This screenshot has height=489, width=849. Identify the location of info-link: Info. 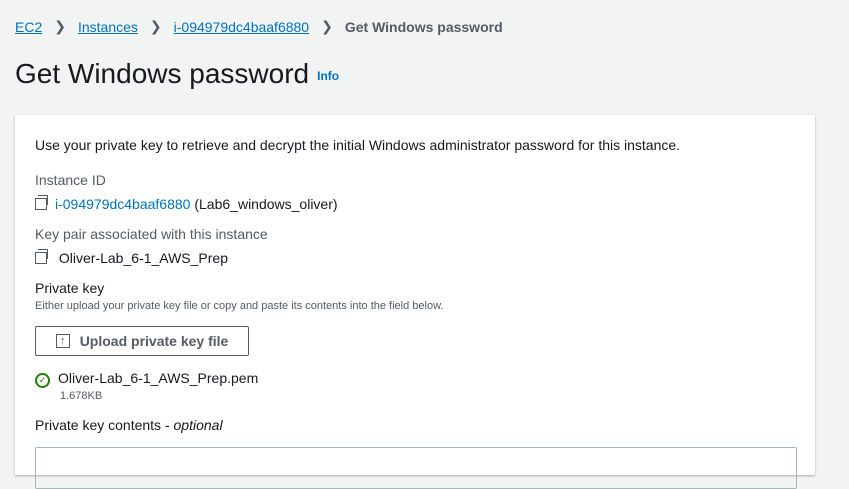
(328, 76).